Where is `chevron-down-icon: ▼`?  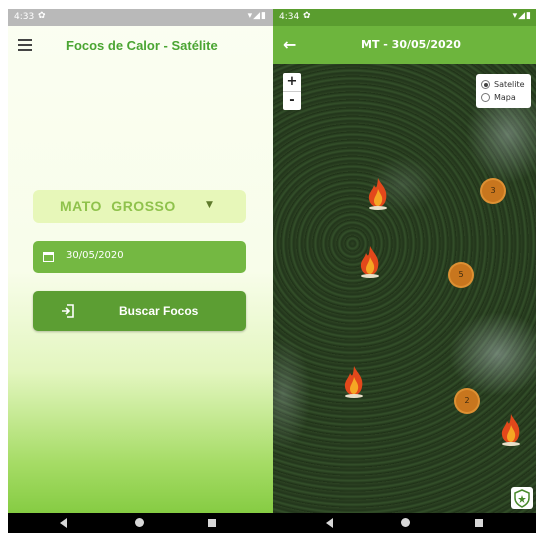 chevron-down-icon: ▼ is located at coordinates (209, 205).